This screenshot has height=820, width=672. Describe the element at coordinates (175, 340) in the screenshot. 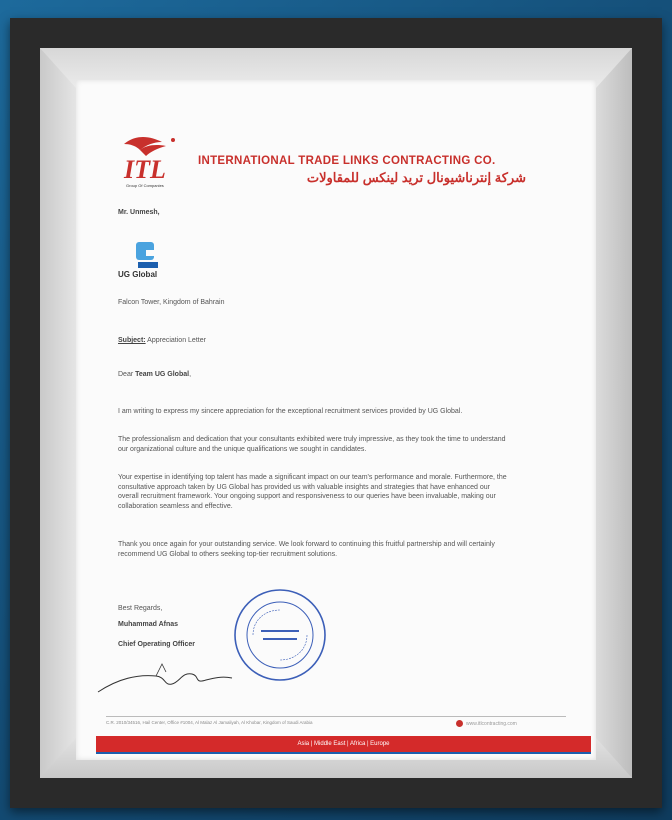

I see `subject-text: Appreciation Letter` at that location.